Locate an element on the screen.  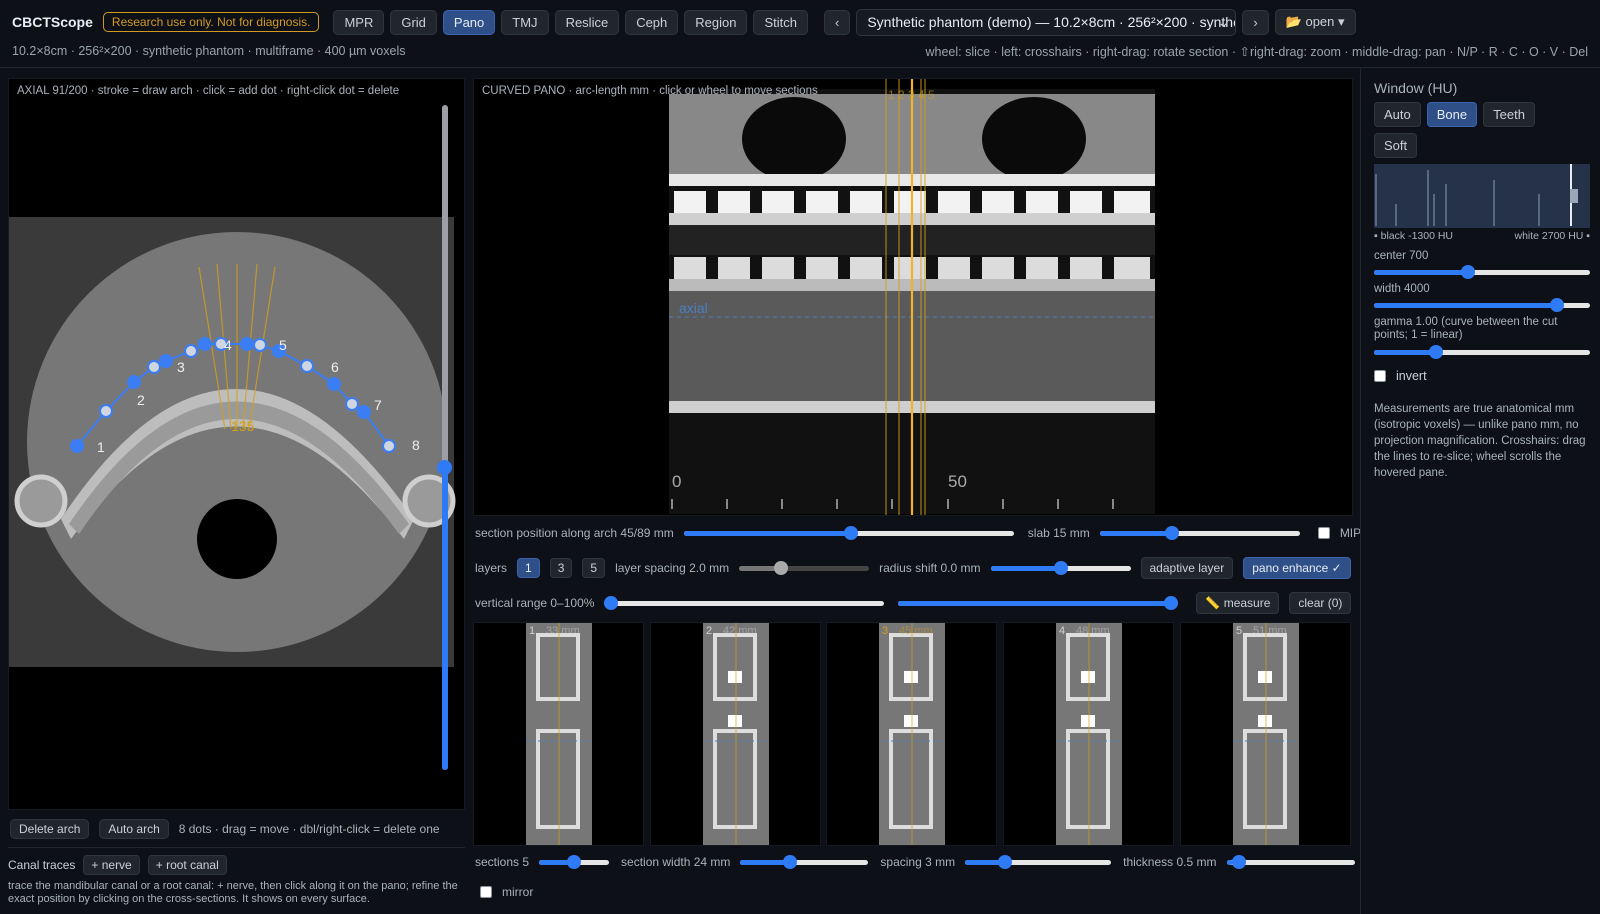
add-nerve-button: + nerve is located at coordinates (111, 865).